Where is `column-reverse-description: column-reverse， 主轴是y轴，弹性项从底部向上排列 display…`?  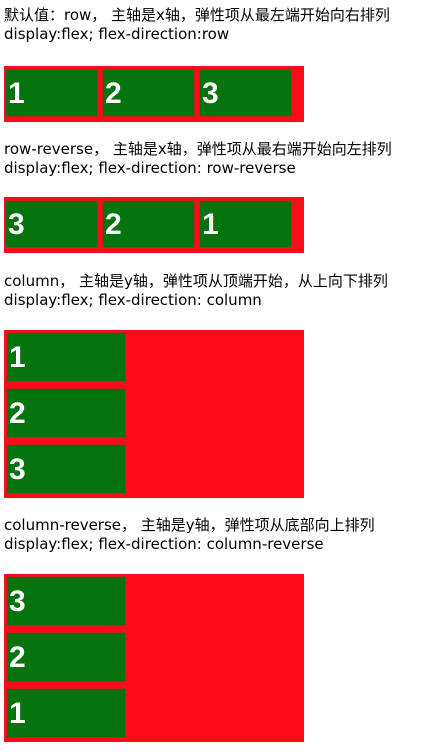 column-reverse-description: column-reverse， 主轴是y轴，弹性项从底部向上排列 display… is located at coordinates (189, 535).